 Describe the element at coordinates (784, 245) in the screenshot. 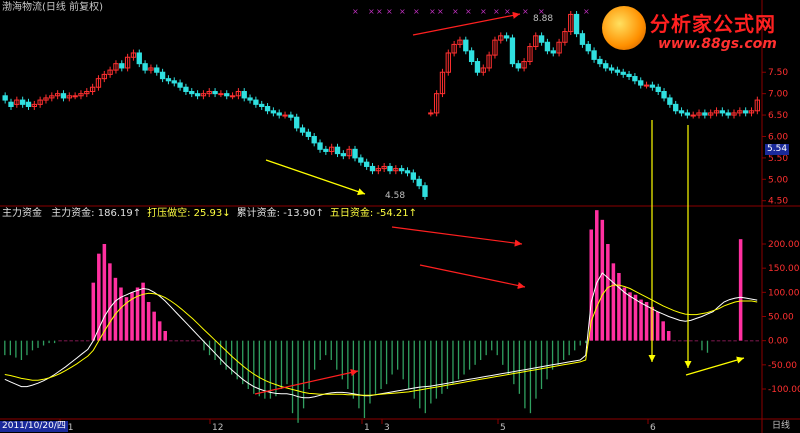

I see `indicator-tick-label: 200.00` at that location.